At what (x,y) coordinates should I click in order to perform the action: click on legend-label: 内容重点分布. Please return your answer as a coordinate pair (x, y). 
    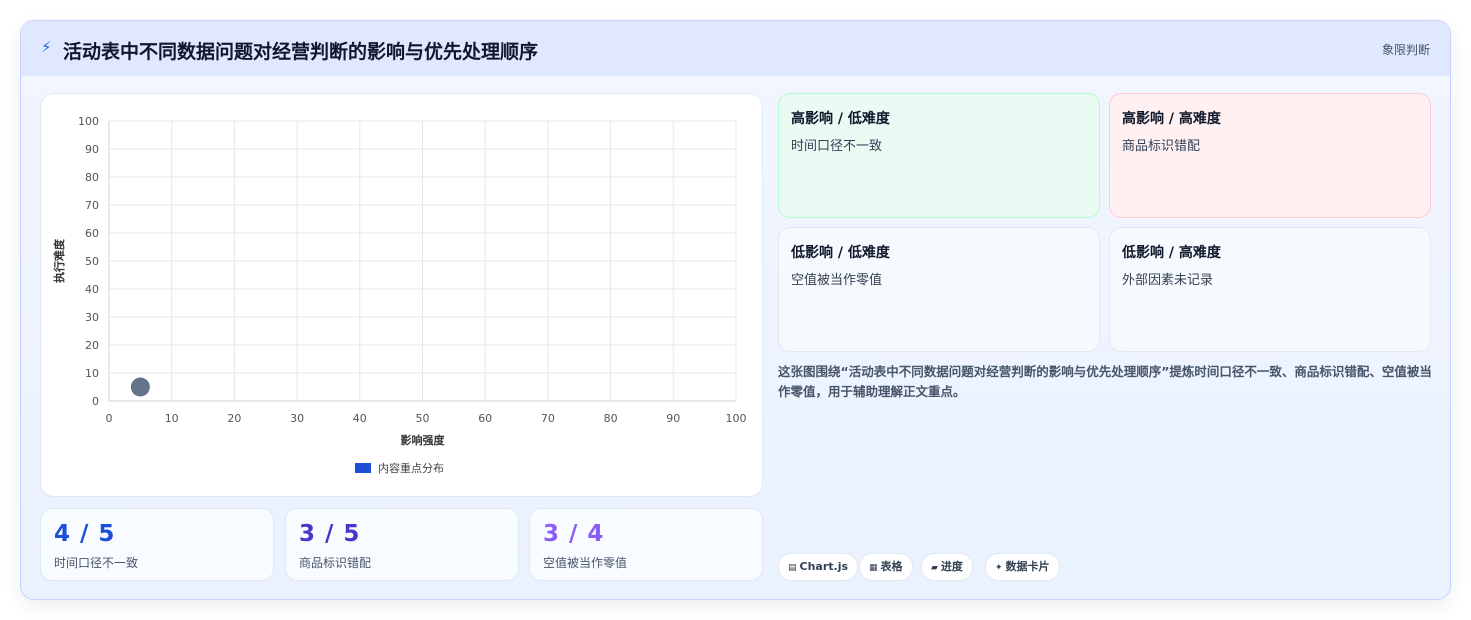
    Looking at the image, I should click on (411, 468).